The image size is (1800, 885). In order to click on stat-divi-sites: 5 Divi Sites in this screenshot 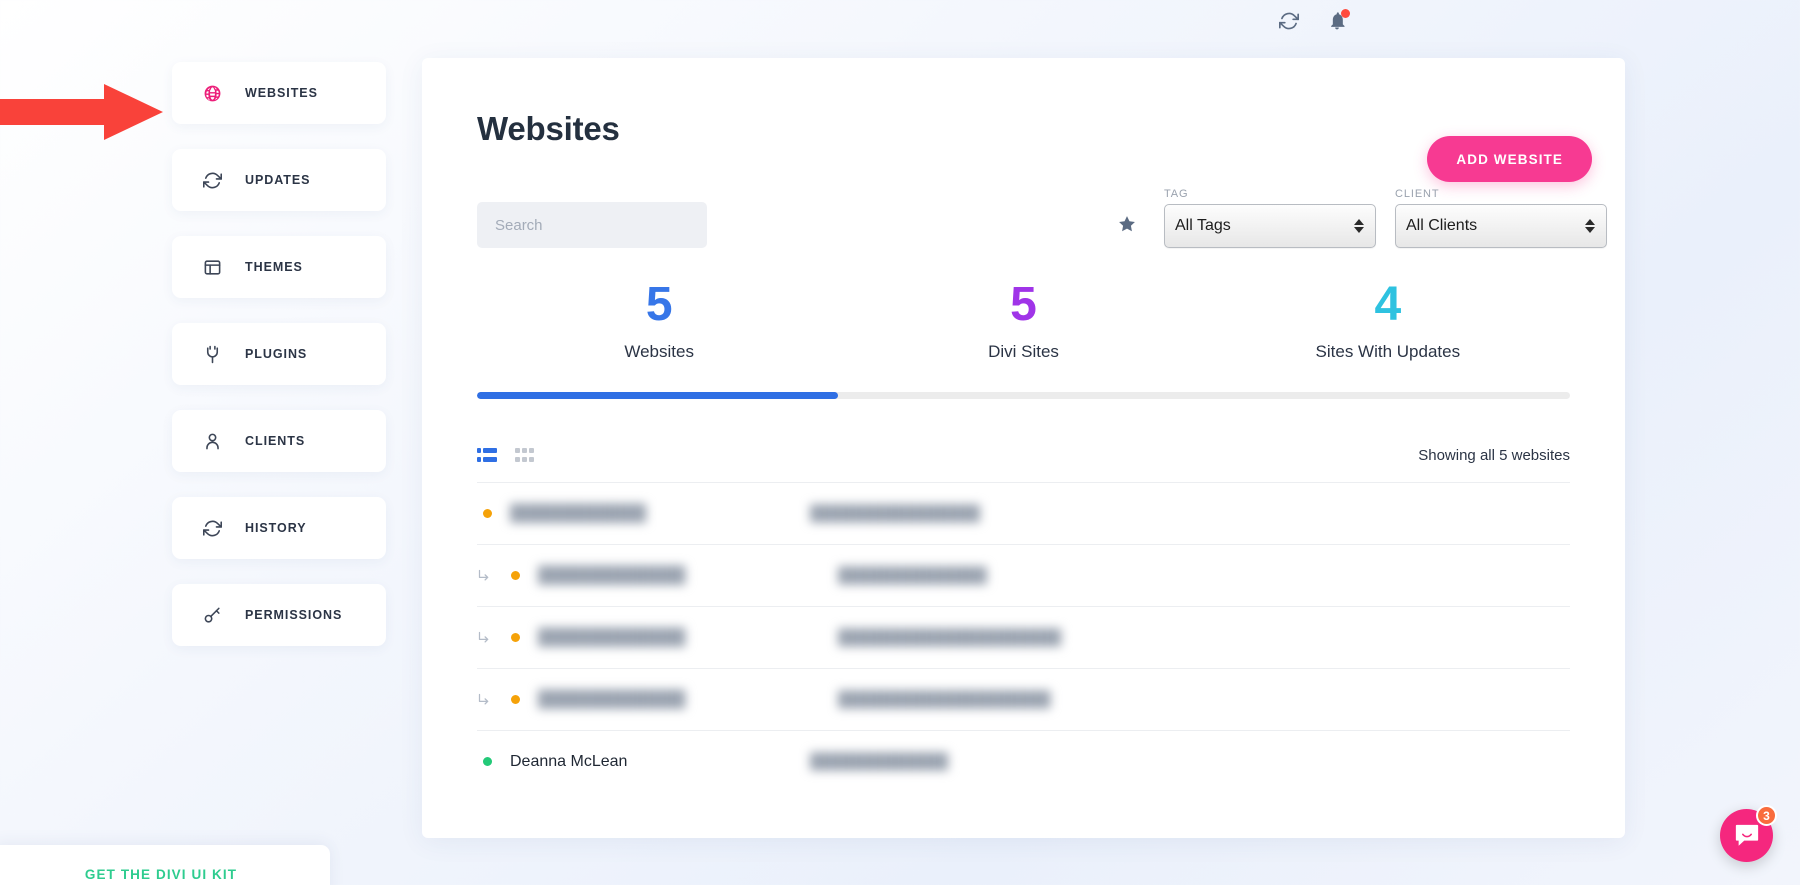, I will do `click(1023, 320)`.